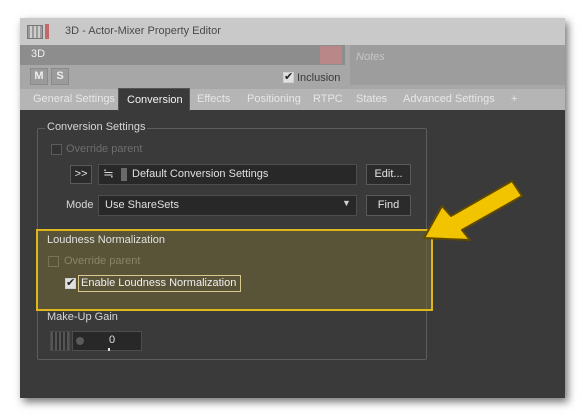  I want to click on conversion-override-parent-checkbox, so click(56, 149).